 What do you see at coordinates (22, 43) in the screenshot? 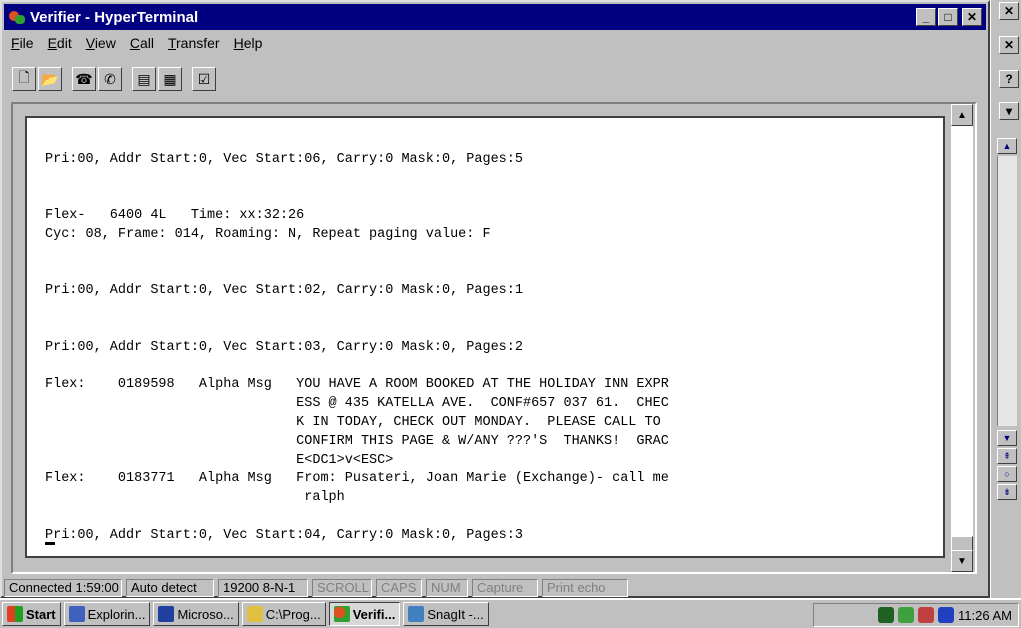
I see `menu-file: File` at bounding box center [22, 43].